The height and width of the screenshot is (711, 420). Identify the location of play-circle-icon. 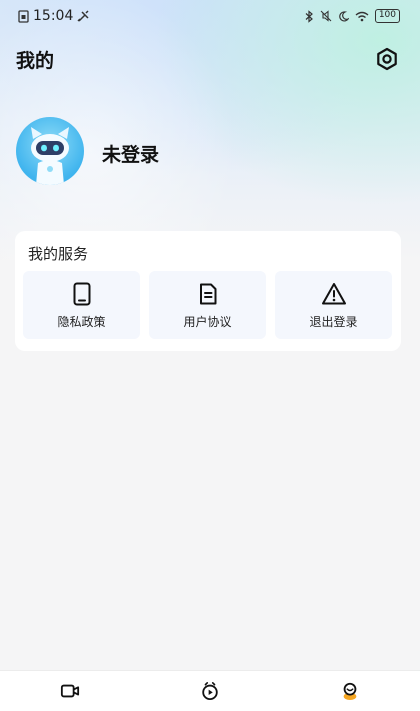
(210, 691).